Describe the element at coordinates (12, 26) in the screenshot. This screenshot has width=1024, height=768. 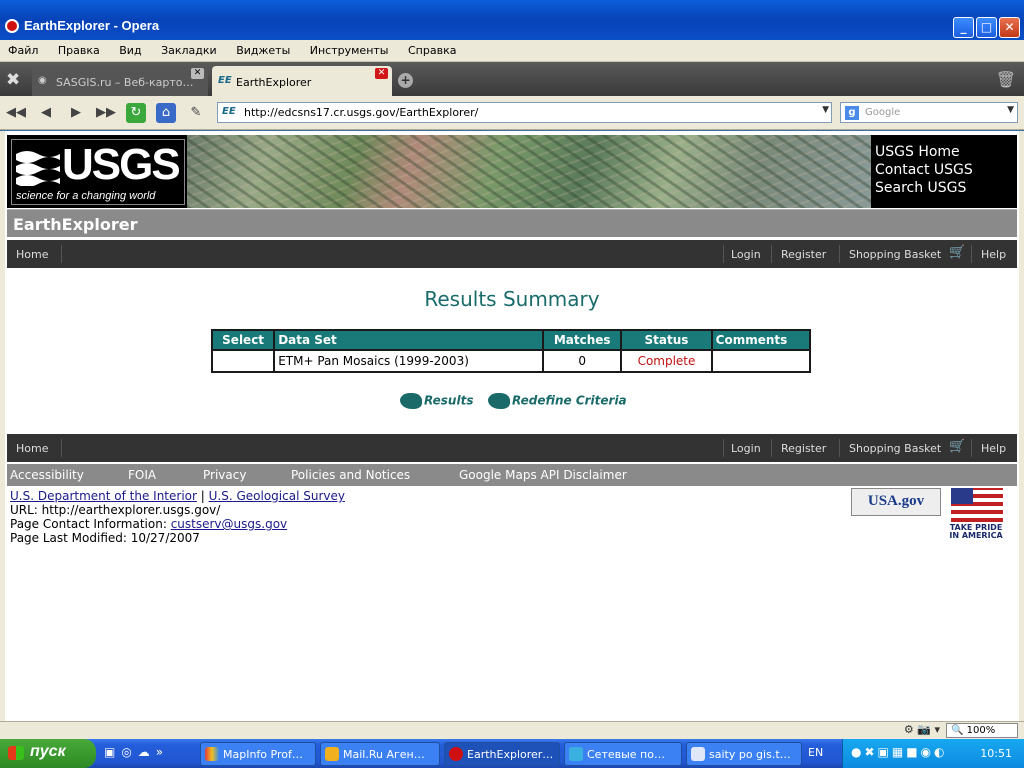
I see `opera-icon` at that location.